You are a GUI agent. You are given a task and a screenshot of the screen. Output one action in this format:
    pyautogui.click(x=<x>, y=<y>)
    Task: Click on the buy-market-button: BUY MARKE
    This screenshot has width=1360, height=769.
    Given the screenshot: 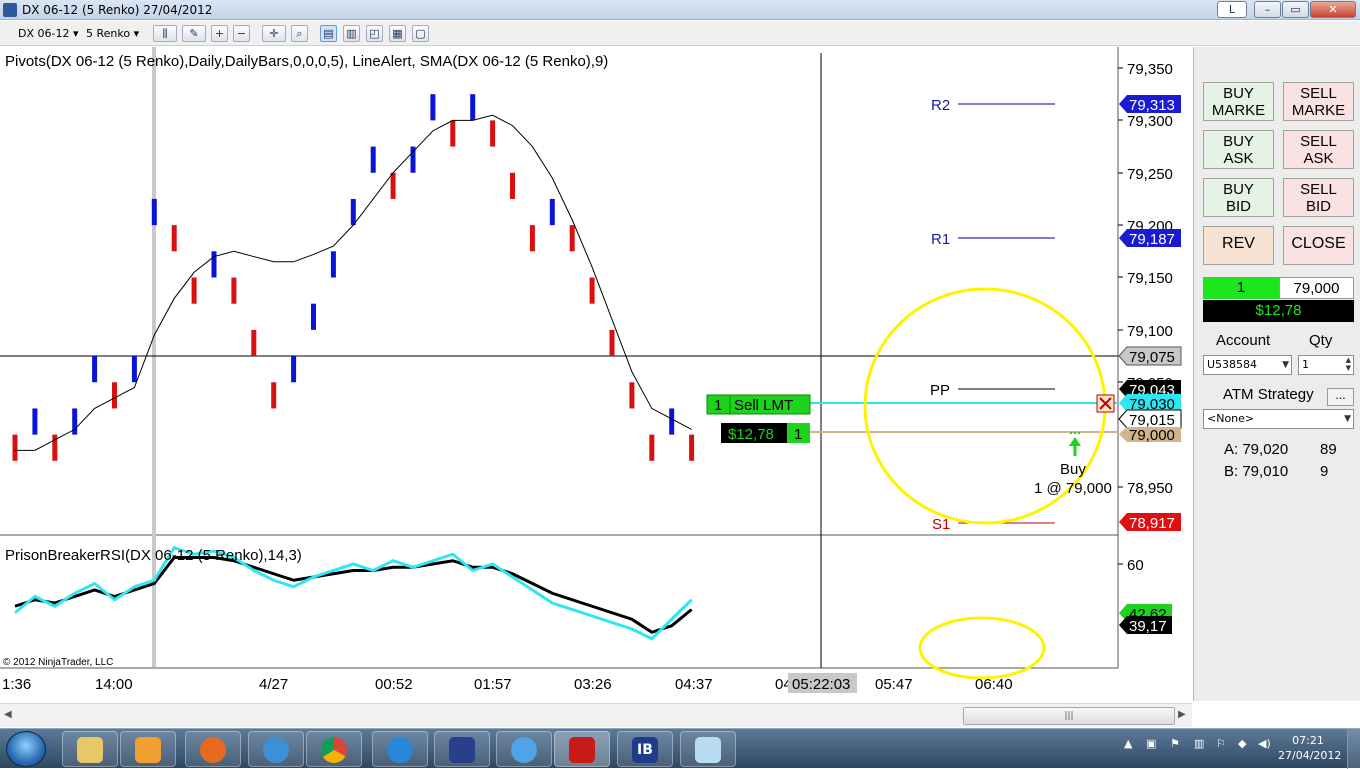 What is the action you would take?
    pyautogui.click(x=1238, y=101)
    